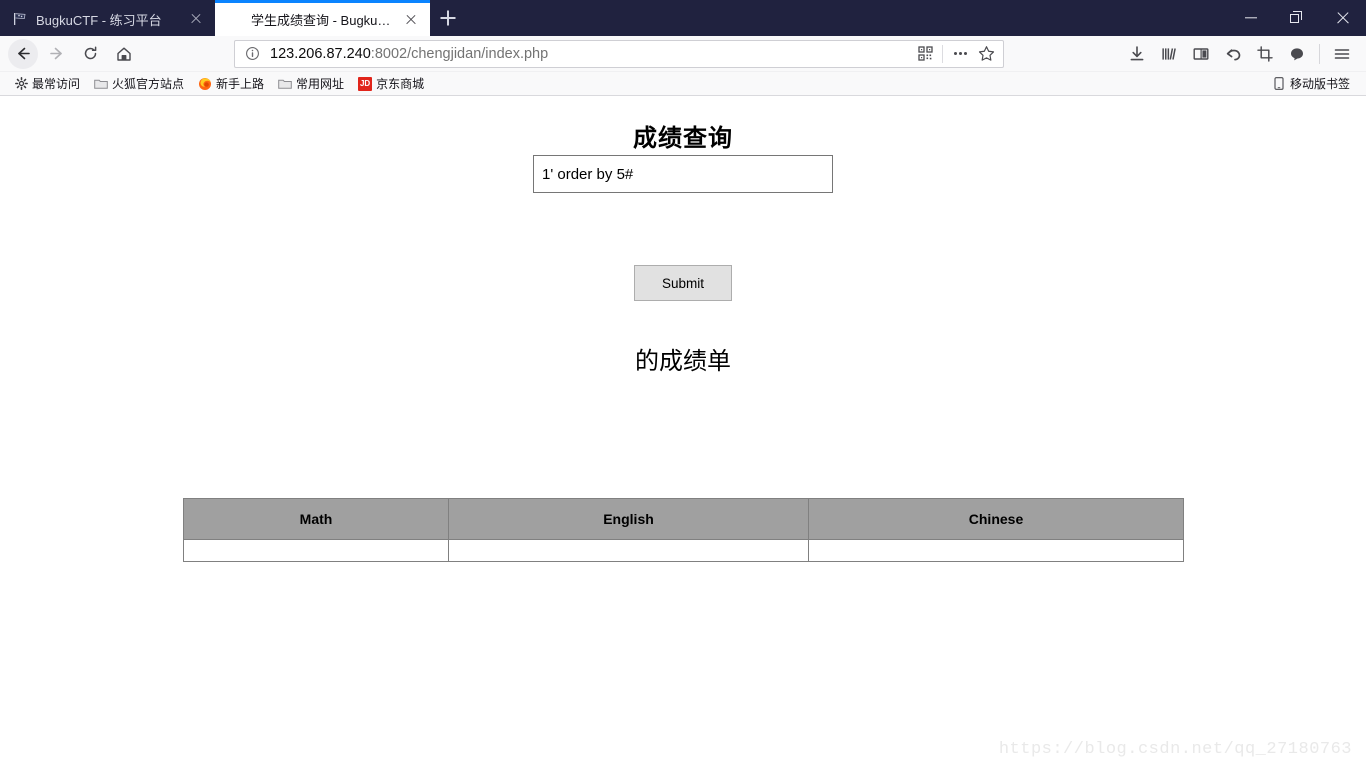 Image resolution: width=1366 pixels, height=768 pixels. Describe the element at coordinates (628, 550) in the screenshot. I see `table-cell-english` at that location.